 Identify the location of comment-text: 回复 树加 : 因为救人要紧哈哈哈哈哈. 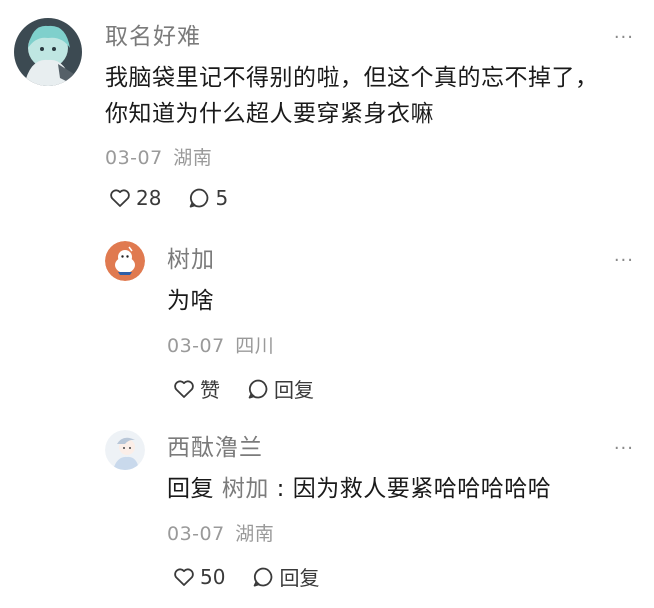
(359, 489).